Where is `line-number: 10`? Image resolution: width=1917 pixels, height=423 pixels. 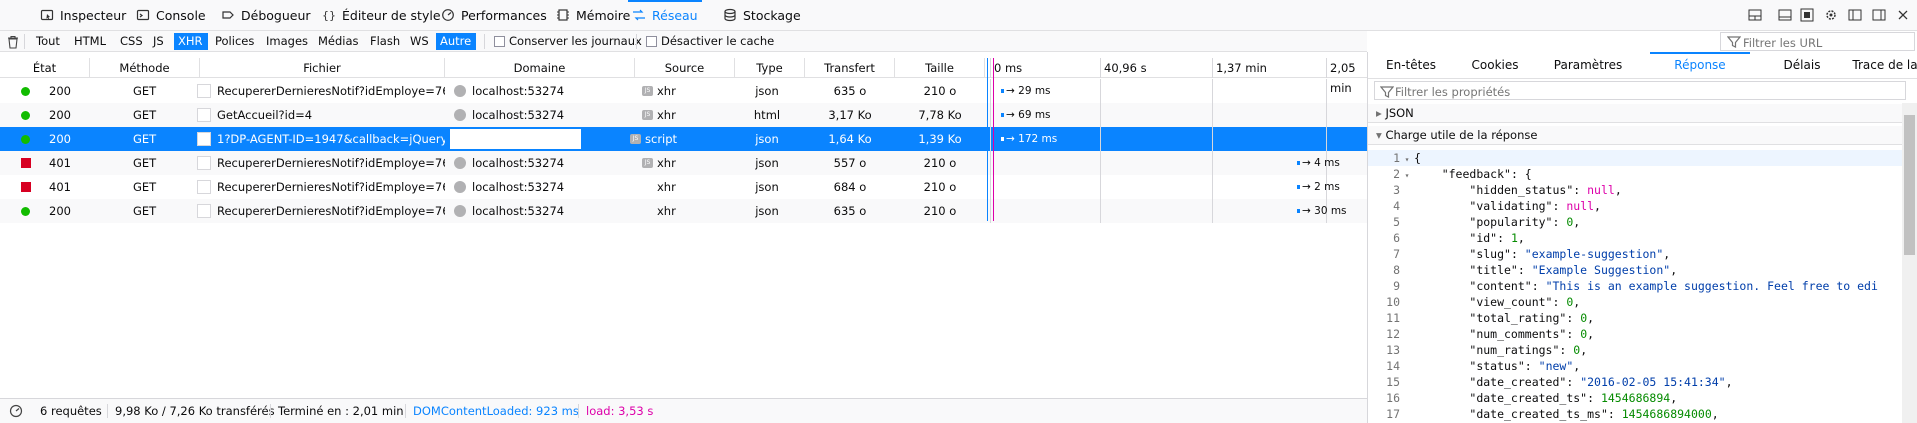 line-number: 10 is located at coordinates (1393, 302).